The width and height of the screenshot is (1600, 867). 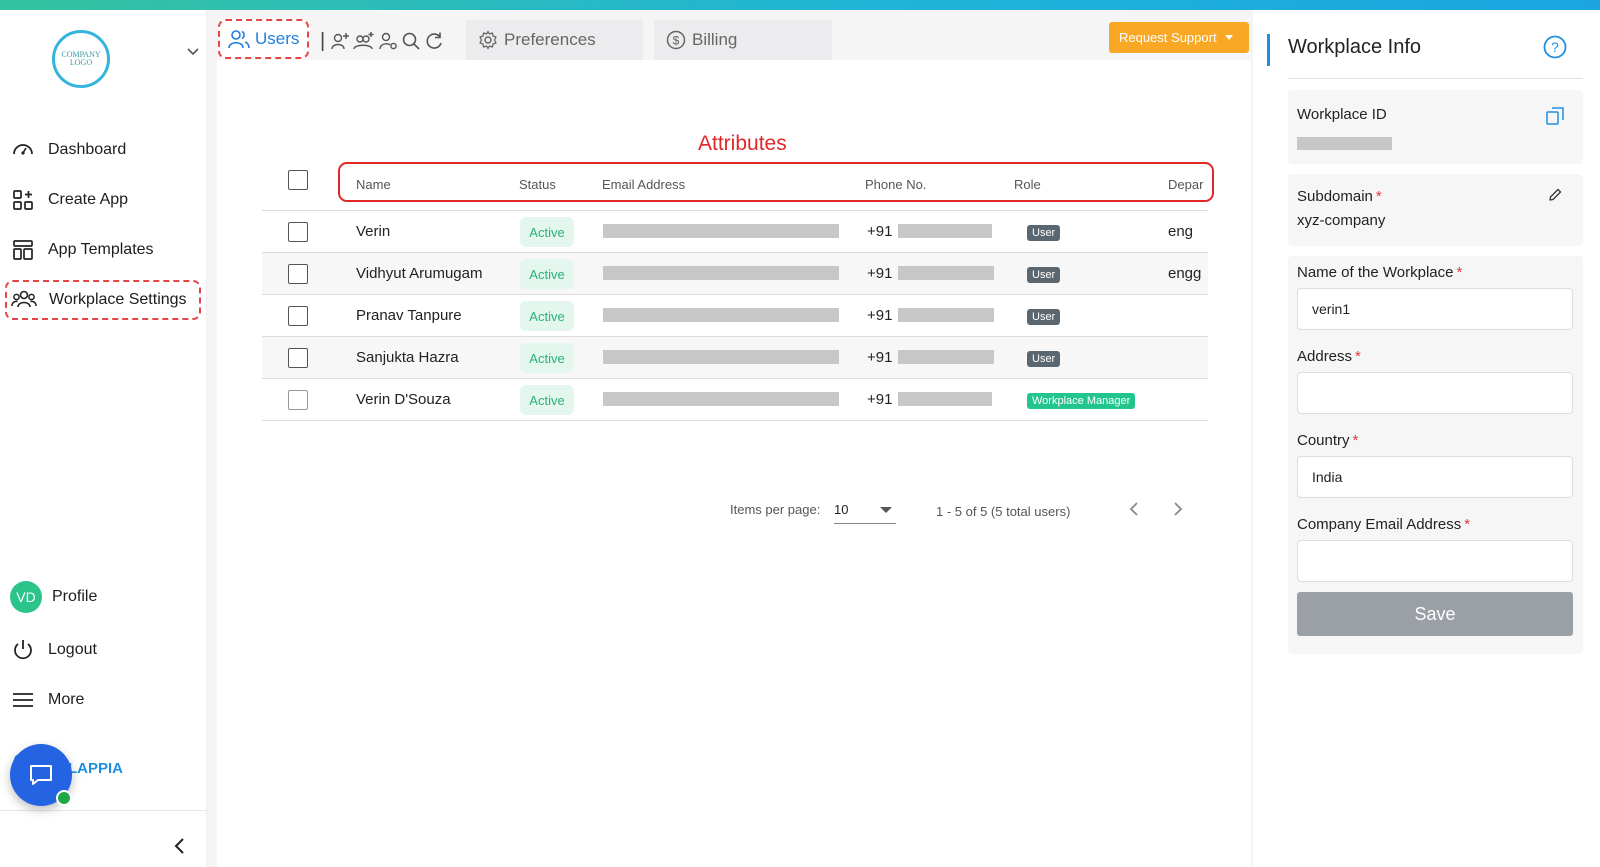 What do you see at coordinates (81, 59) in the screenshot?
I see `company-logo: COMPANY LOGO` at bounding box center [81, 59].